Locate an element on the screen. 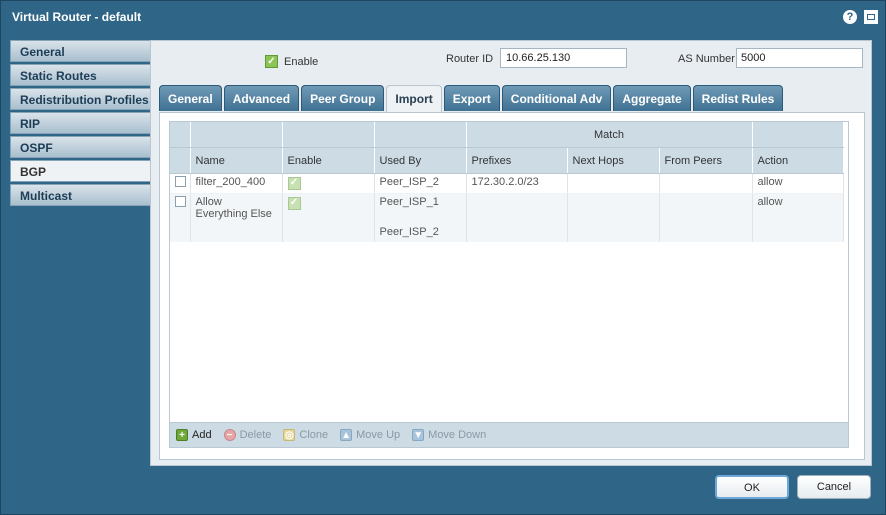 This screenshot has height=515, width=886. used-by-entry is located at coordinates (420, 214).